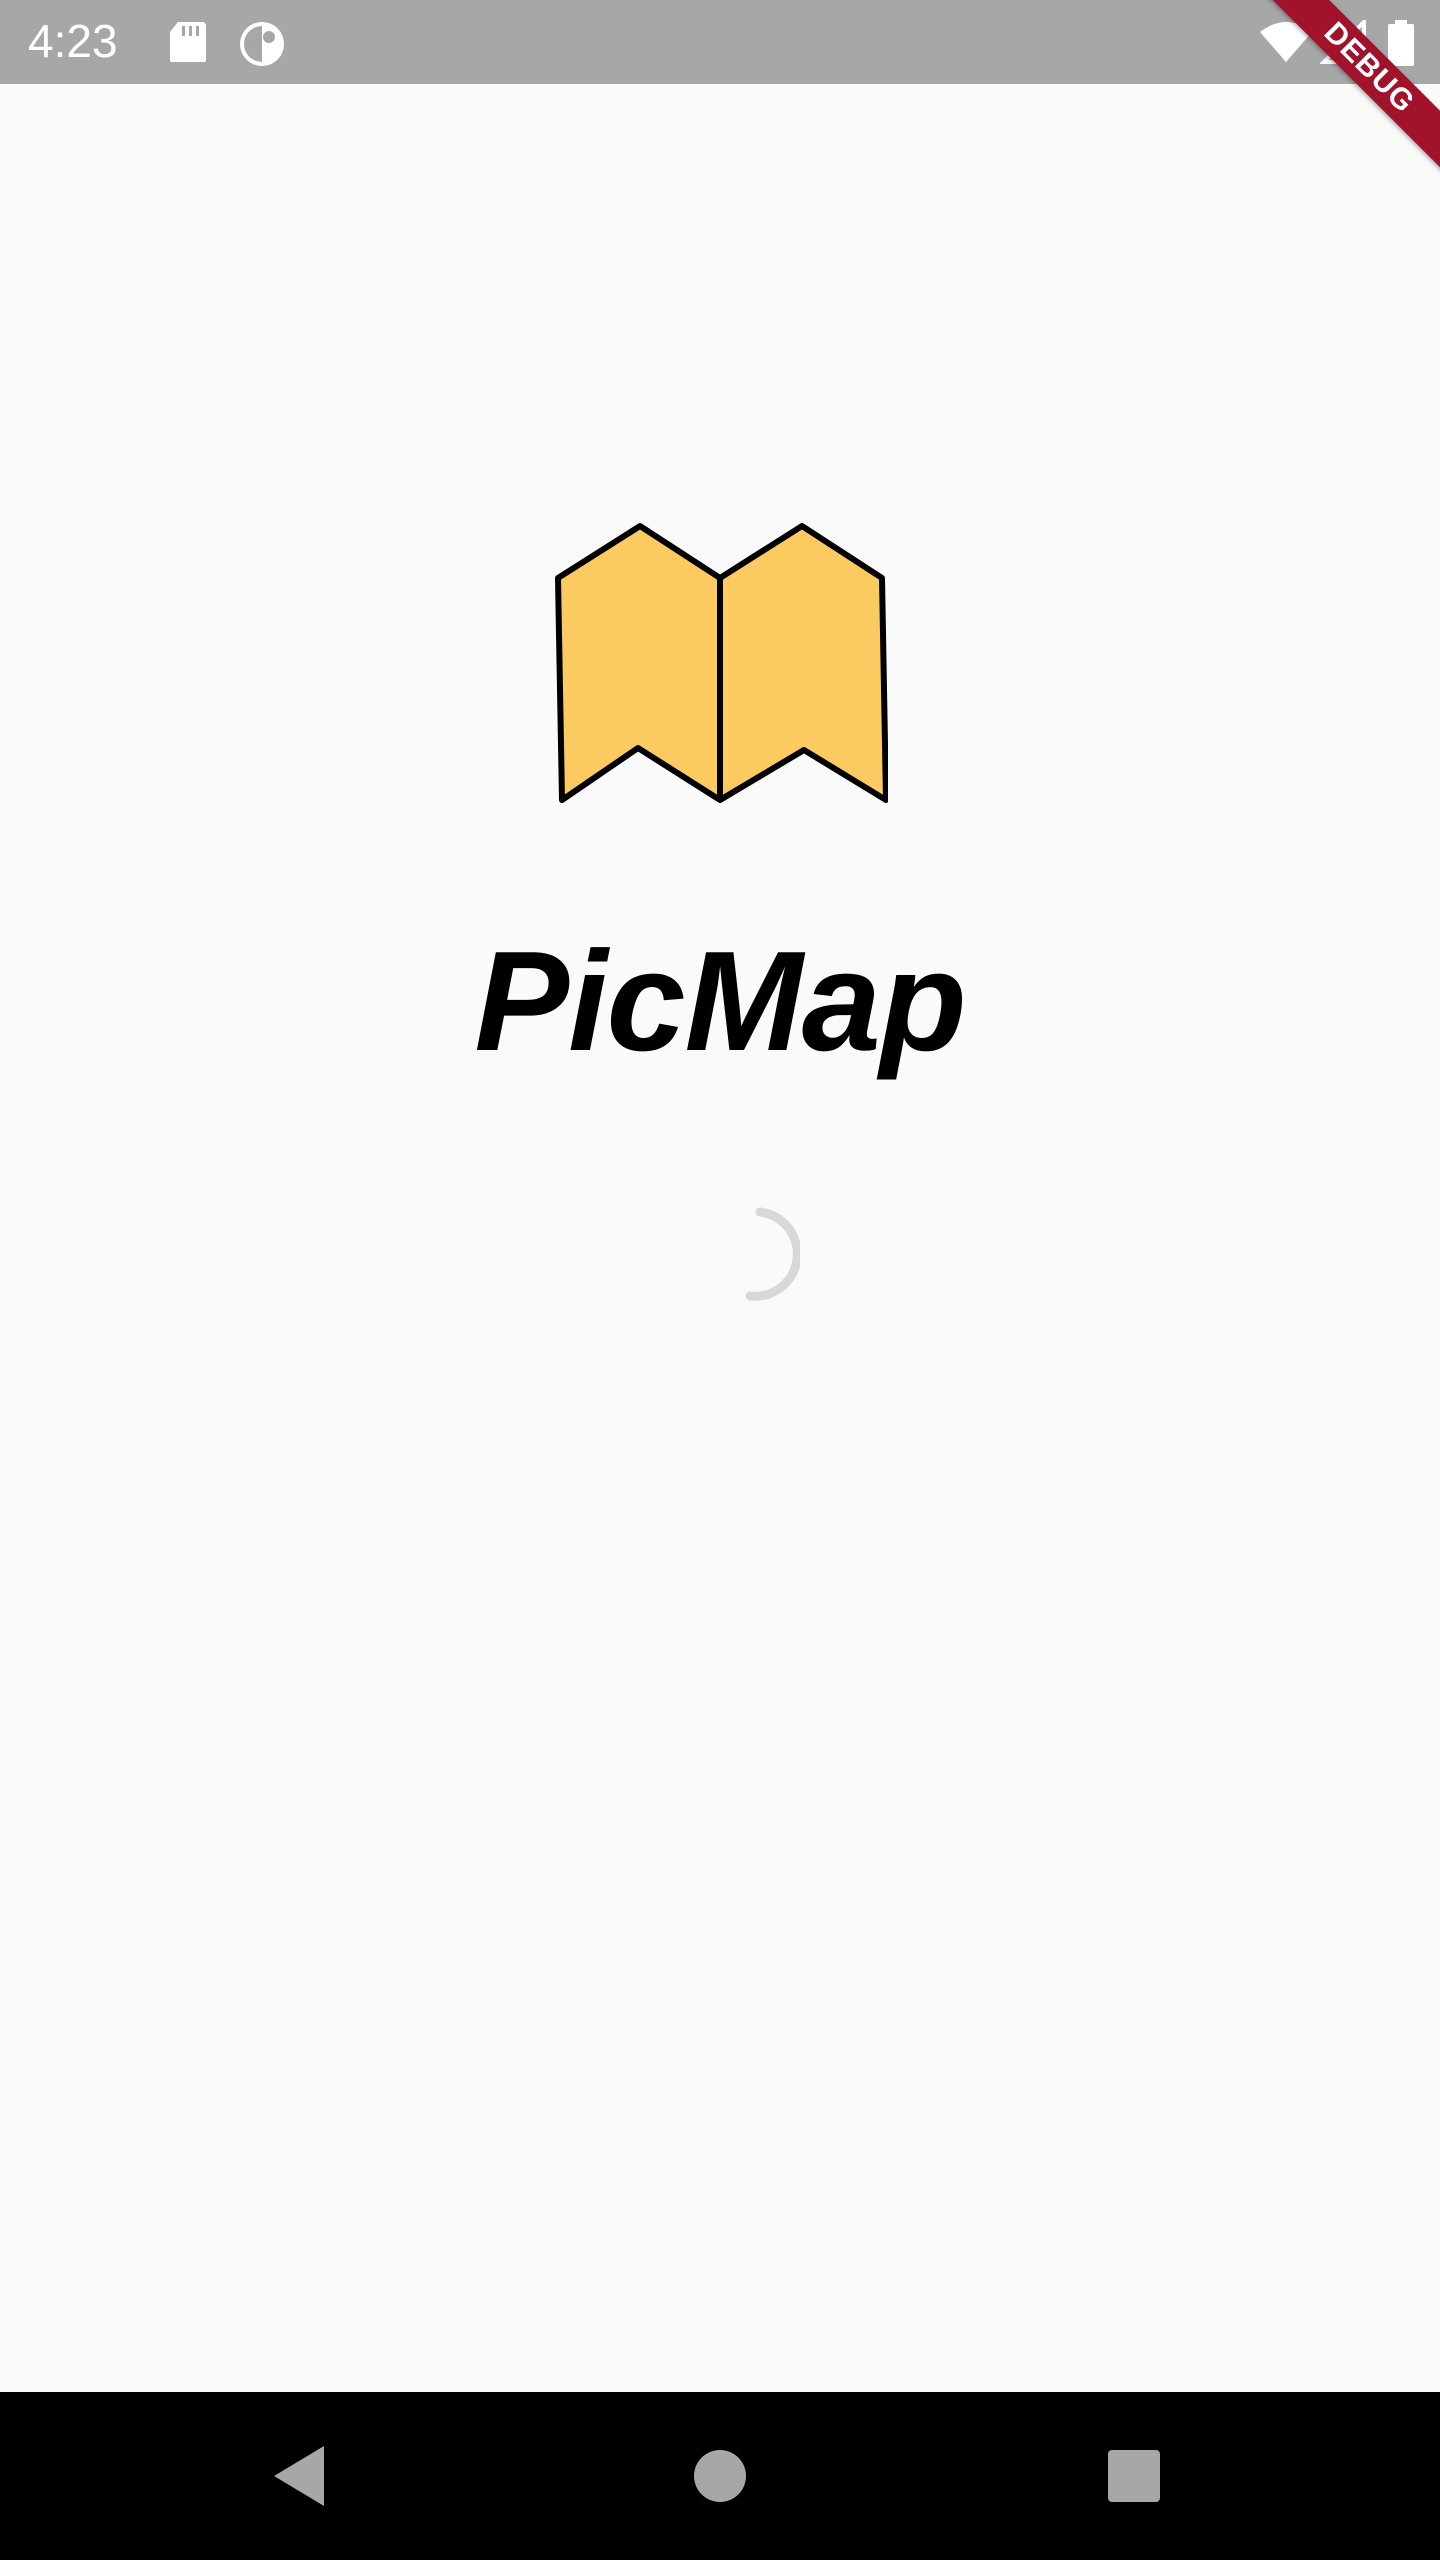  I want to click on navigation-bar, so click(720, 2476).